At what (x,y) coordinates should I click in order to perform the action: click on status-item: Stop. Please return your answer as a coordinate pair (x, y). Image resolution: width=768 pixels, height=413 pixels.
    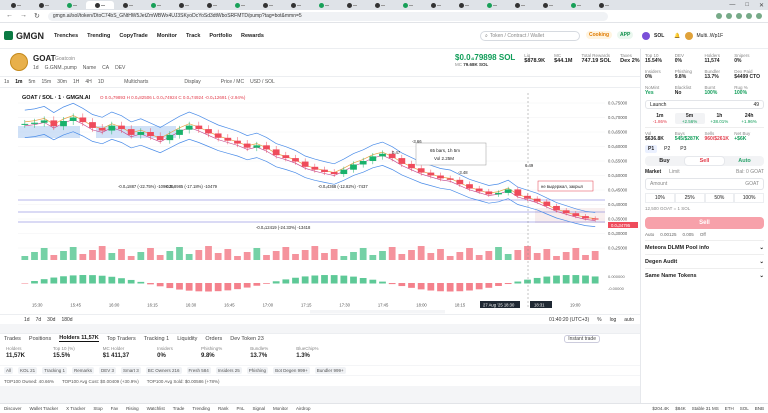
    Looking at the image, I should click on (97, 408).